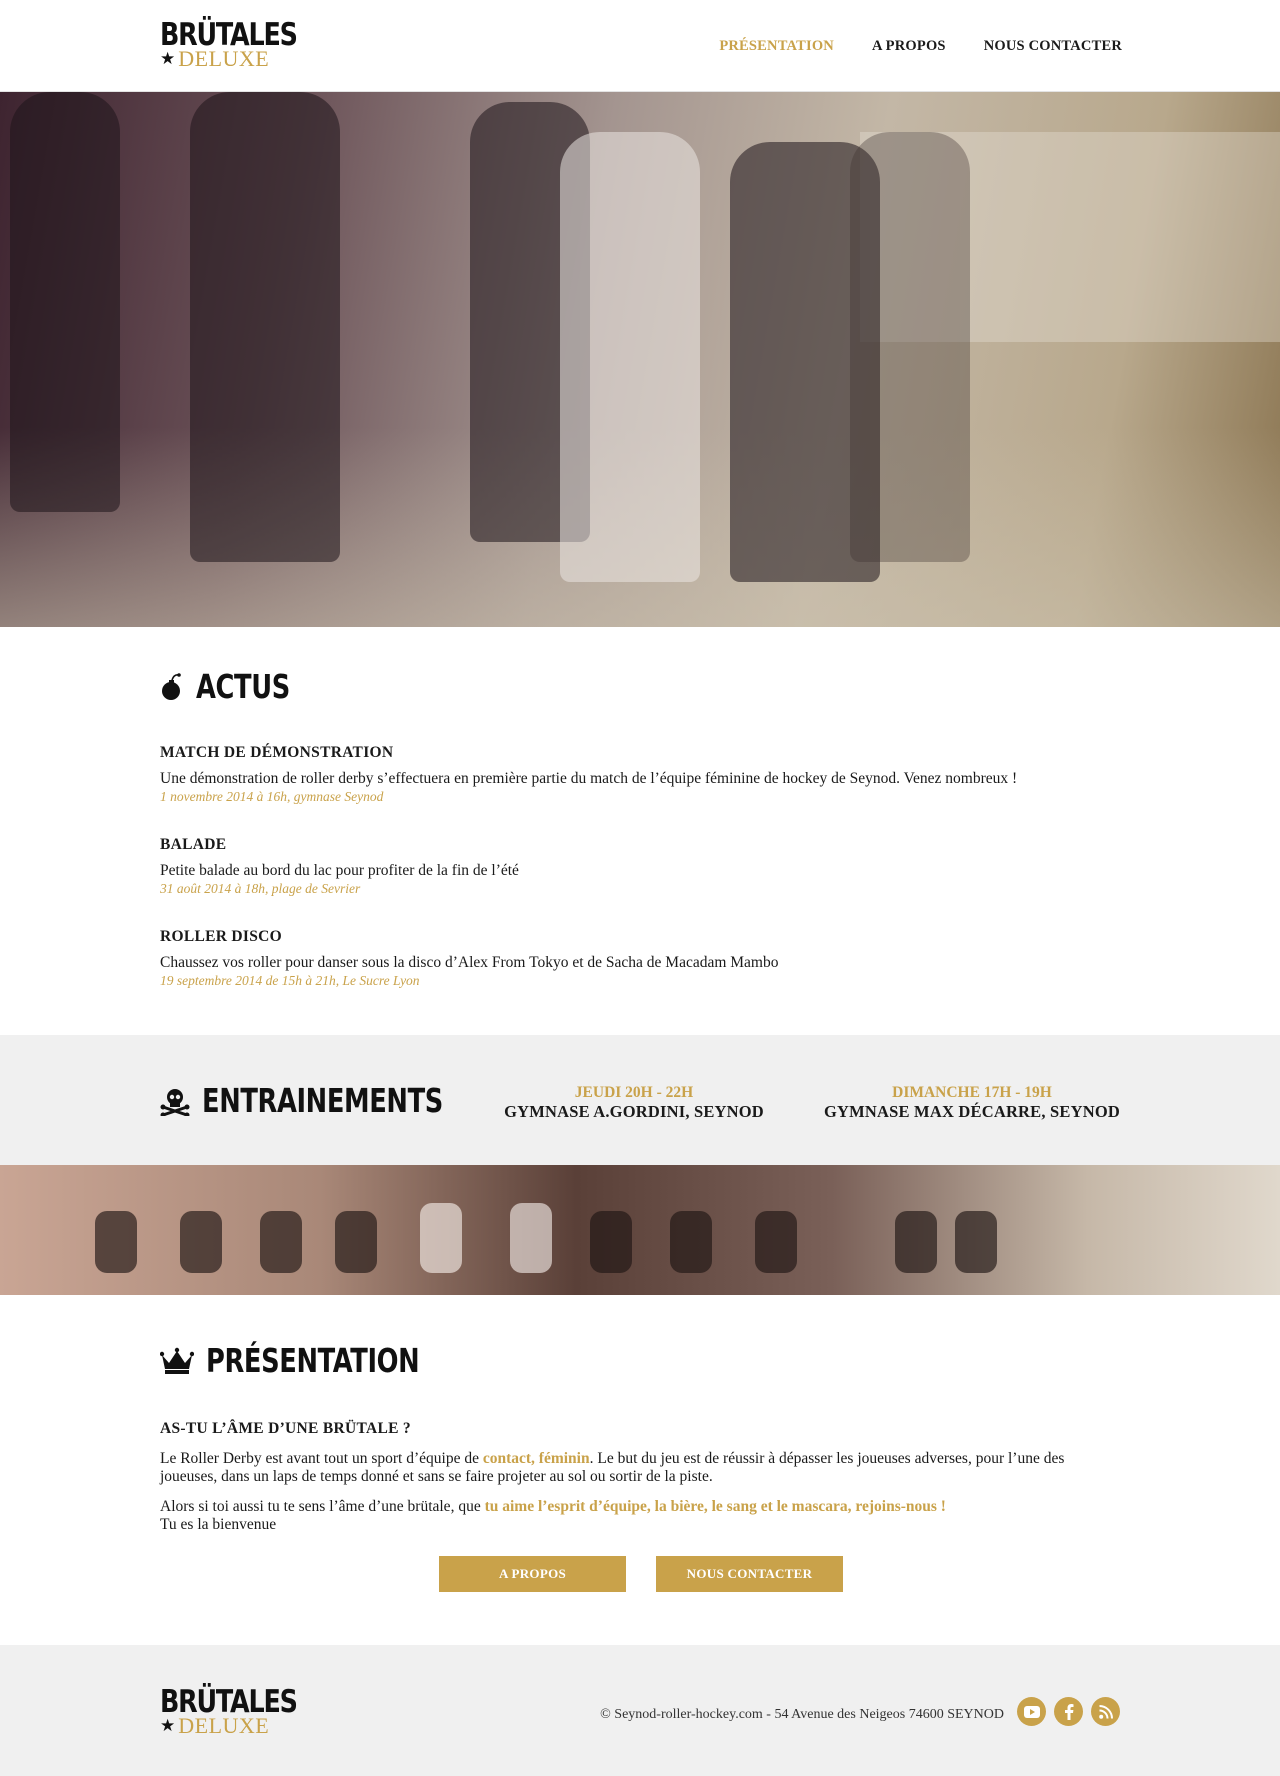  Describe the element at coordinates (313, 1360) in the screenshot. I see `presentation-title: PRÉSENTATION` at that location.